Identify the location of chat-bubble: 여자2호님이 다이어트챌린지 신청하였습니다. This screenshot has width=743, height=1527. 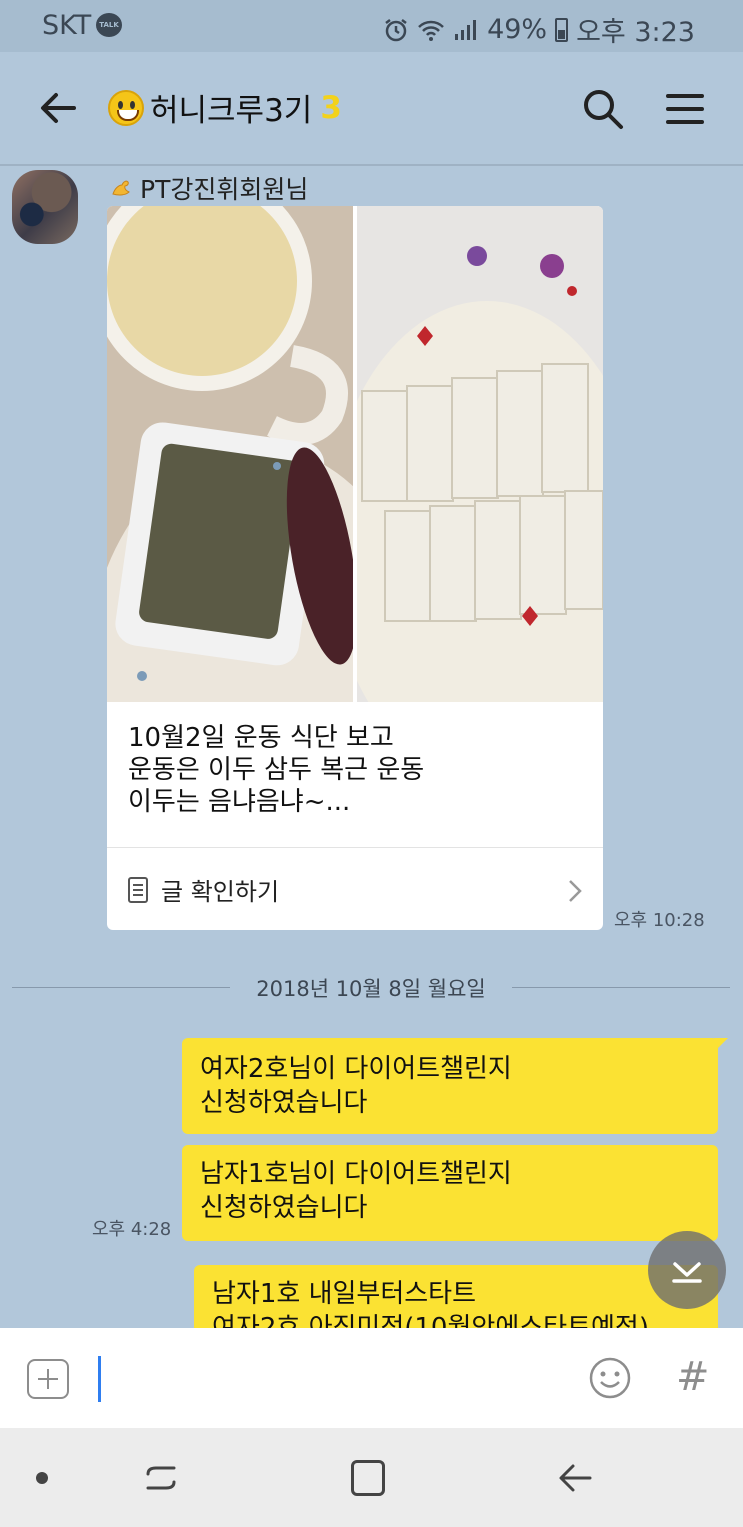
(455, 1086).